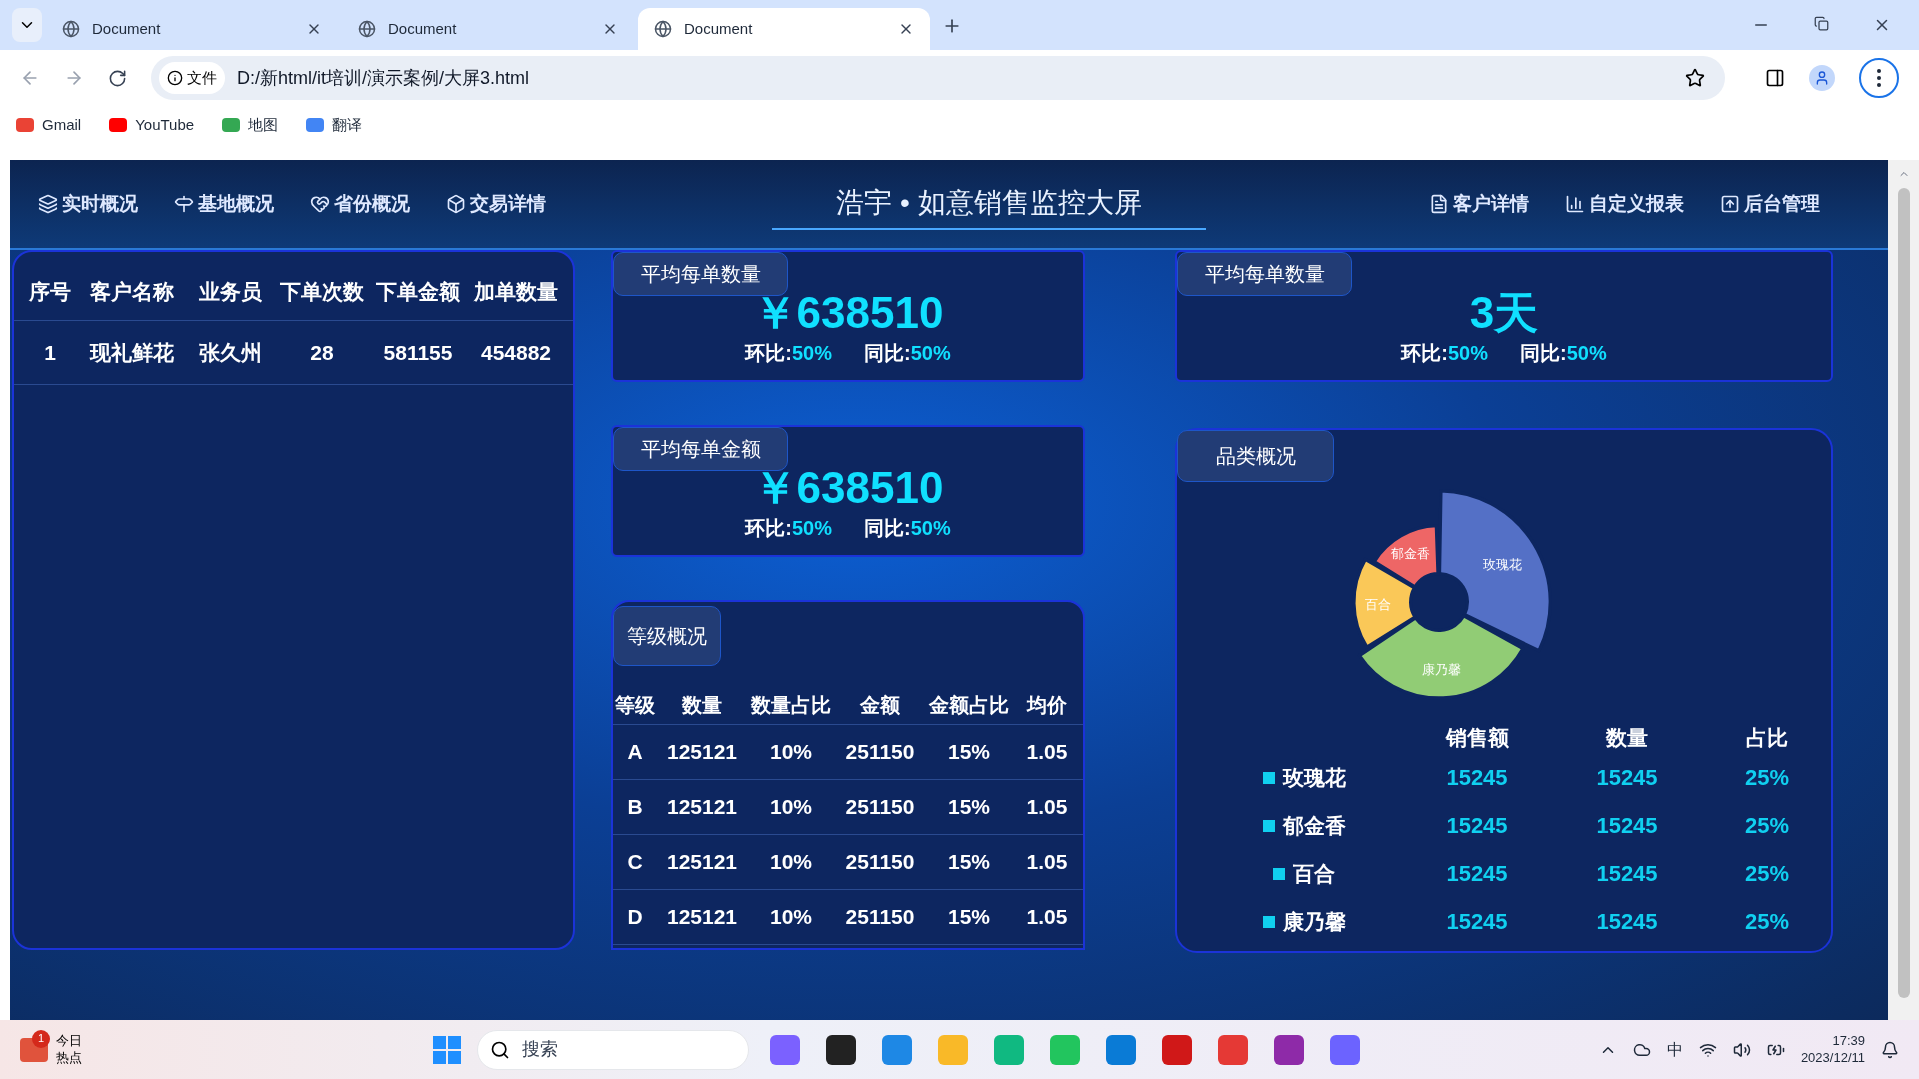  I want to click on table-cell-text: 现礼鲜花, so click(131, 352).